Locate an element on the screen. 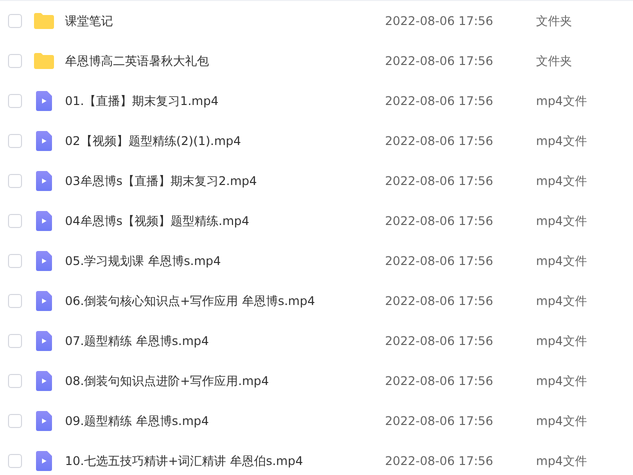 This screenshot has height=475, width=633. file-name: 01.【直播】期末复习1.mp4 is located at coordinates (225, 101).